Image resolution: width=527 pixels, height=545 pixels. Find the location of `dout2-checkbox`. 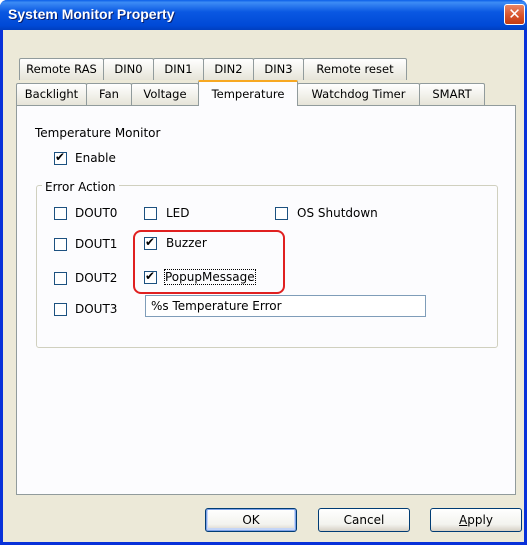

dout2-checkbox is located at coordinates (60, 278).